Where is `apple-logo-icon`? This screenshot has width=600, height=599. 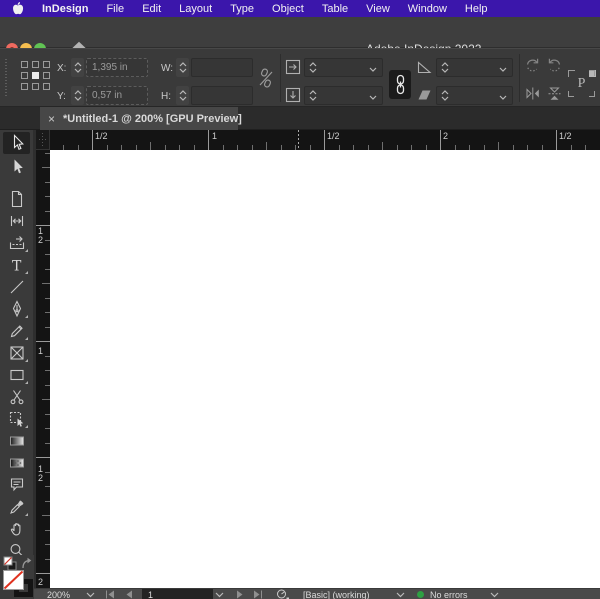
apple-logo-icon is located at coordinates (17, 8).